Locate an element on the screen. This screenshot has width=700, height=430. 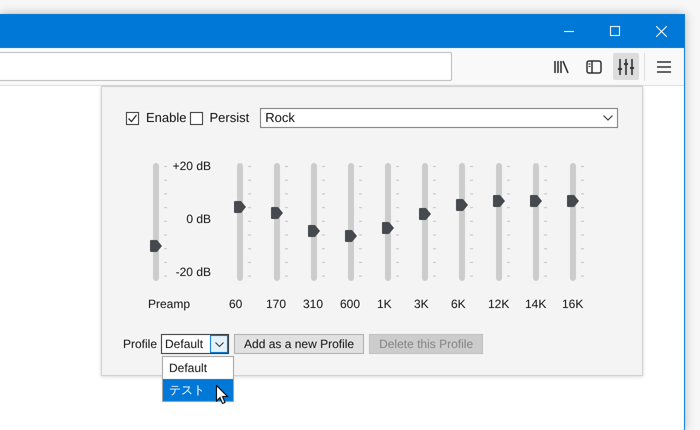
dropdown-option: テスト is located at coordinates (198, 390).